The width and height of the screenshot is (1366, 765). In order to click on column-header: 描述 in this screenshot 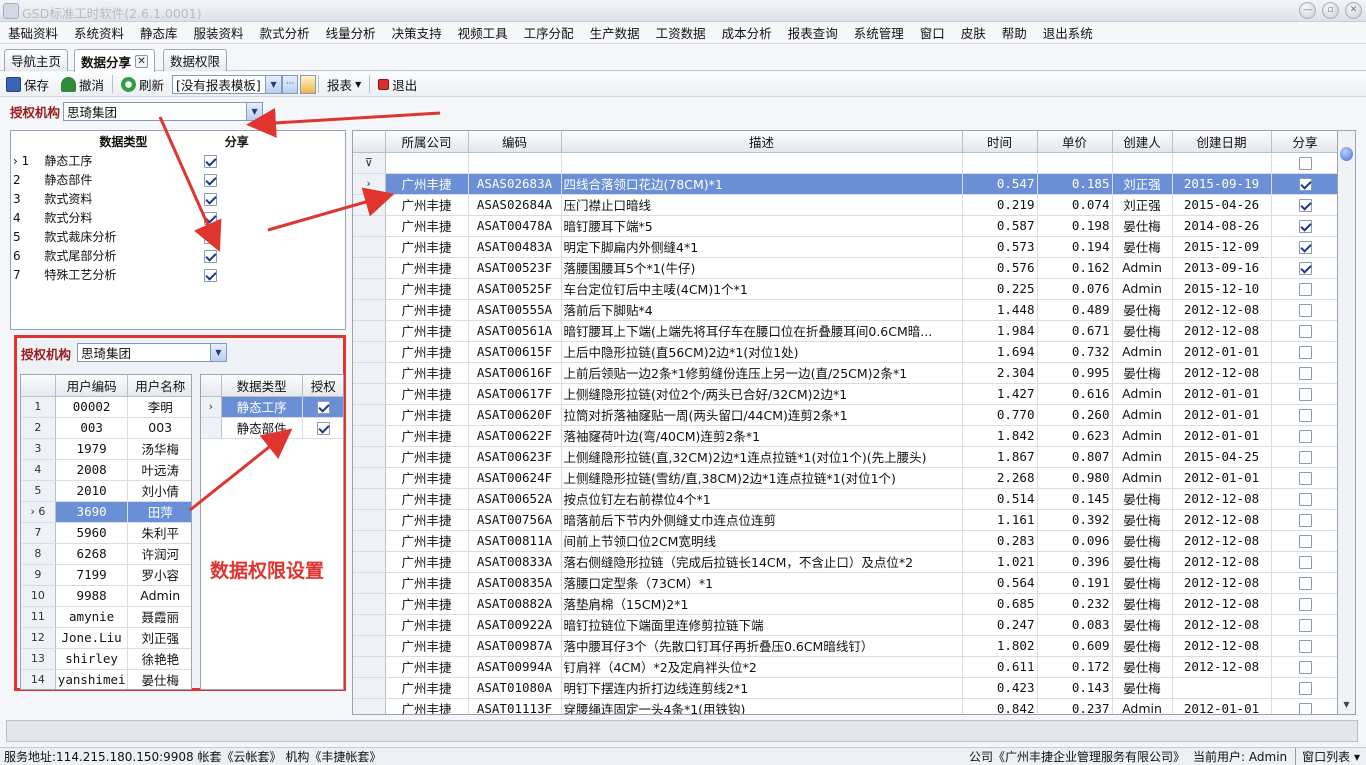, I will do `click(762, 142)`.